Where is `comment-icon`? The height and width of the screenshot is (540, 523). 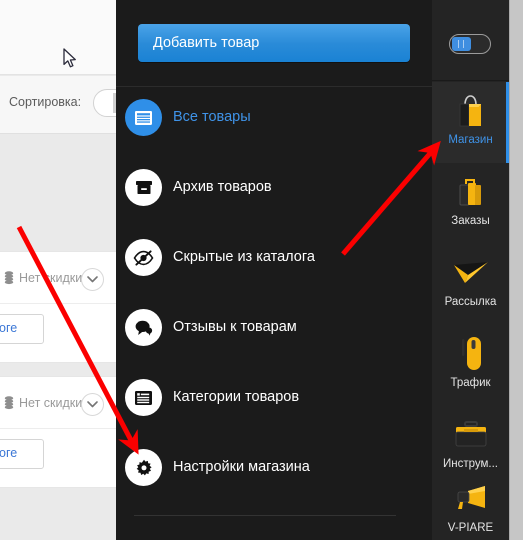
comment-icon is located at coordinates (143, 327).